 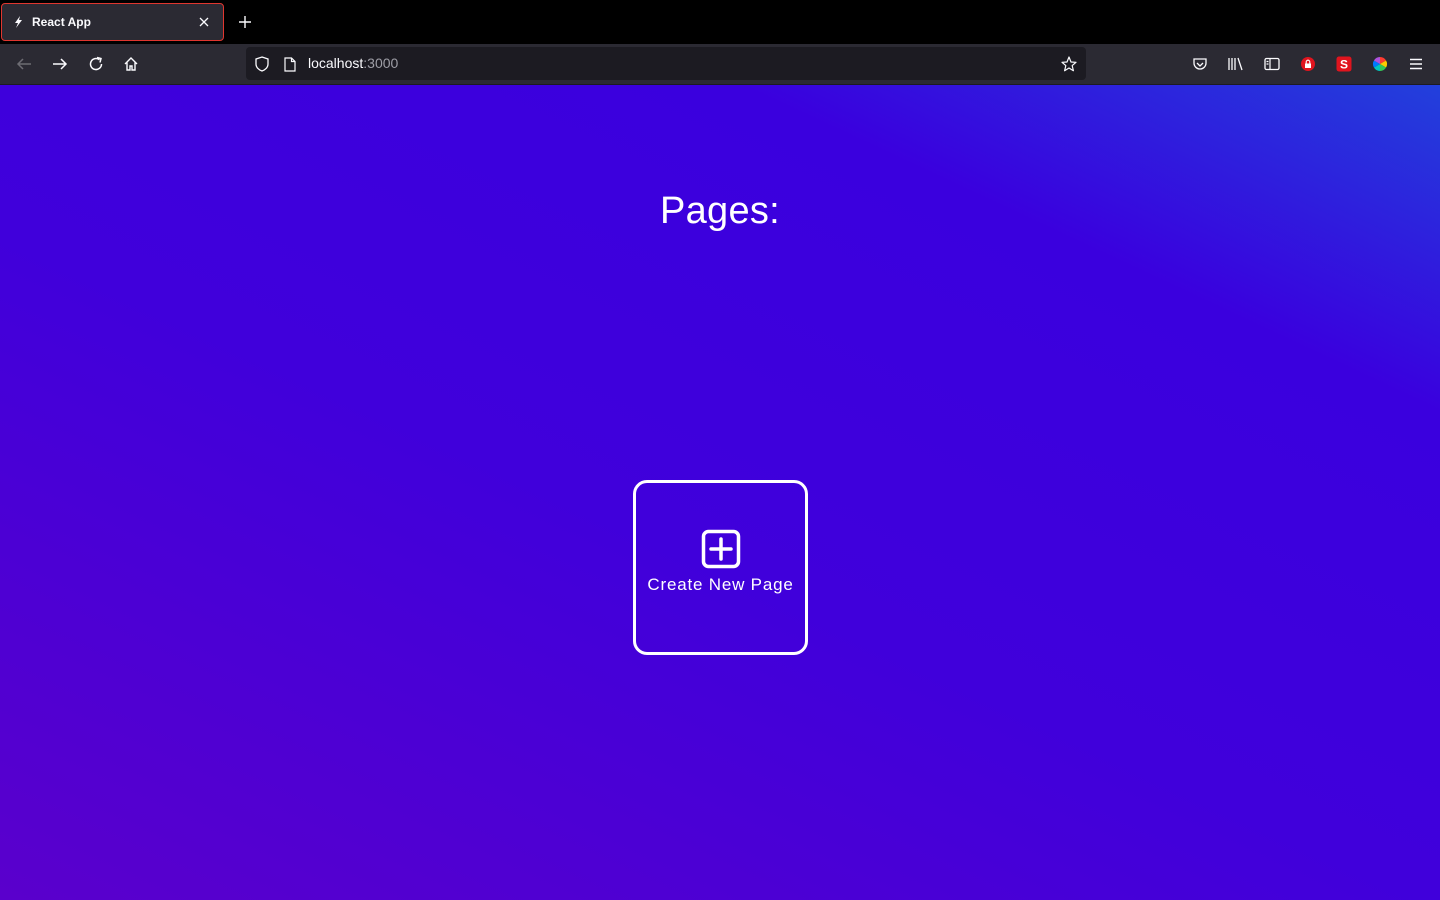 I want to click on page-icon, so click(x=290, y=64).